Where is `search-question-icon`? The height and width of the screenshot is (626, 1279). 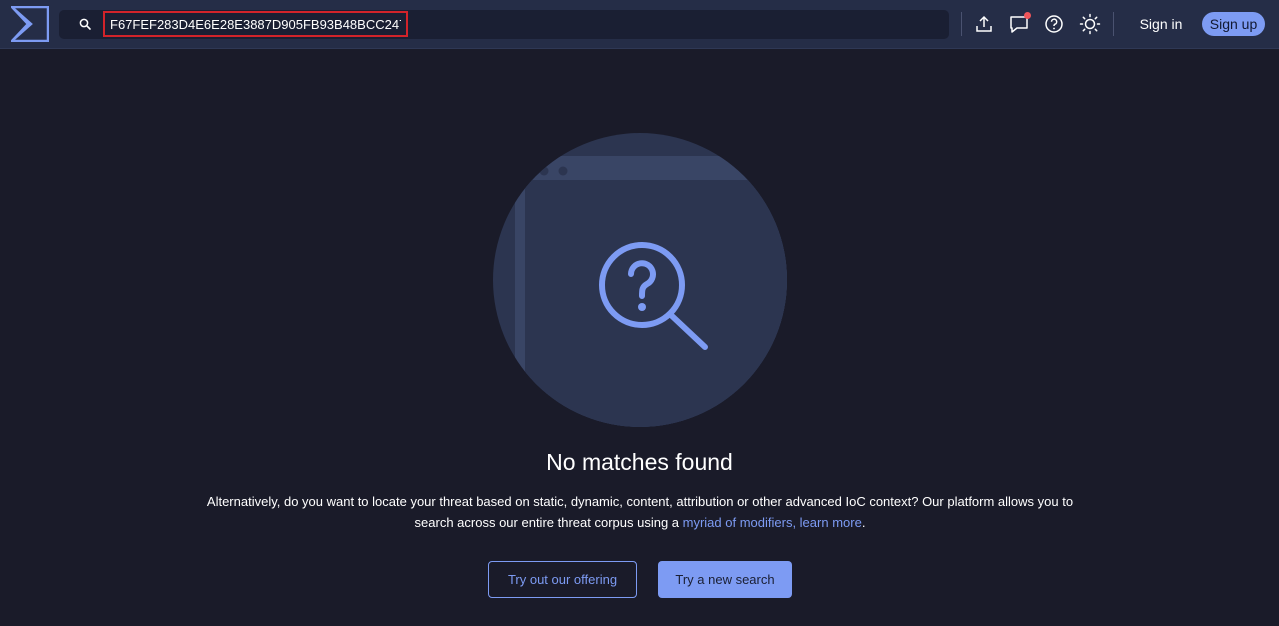
search-question-icon is located at coordinates (640, 280).